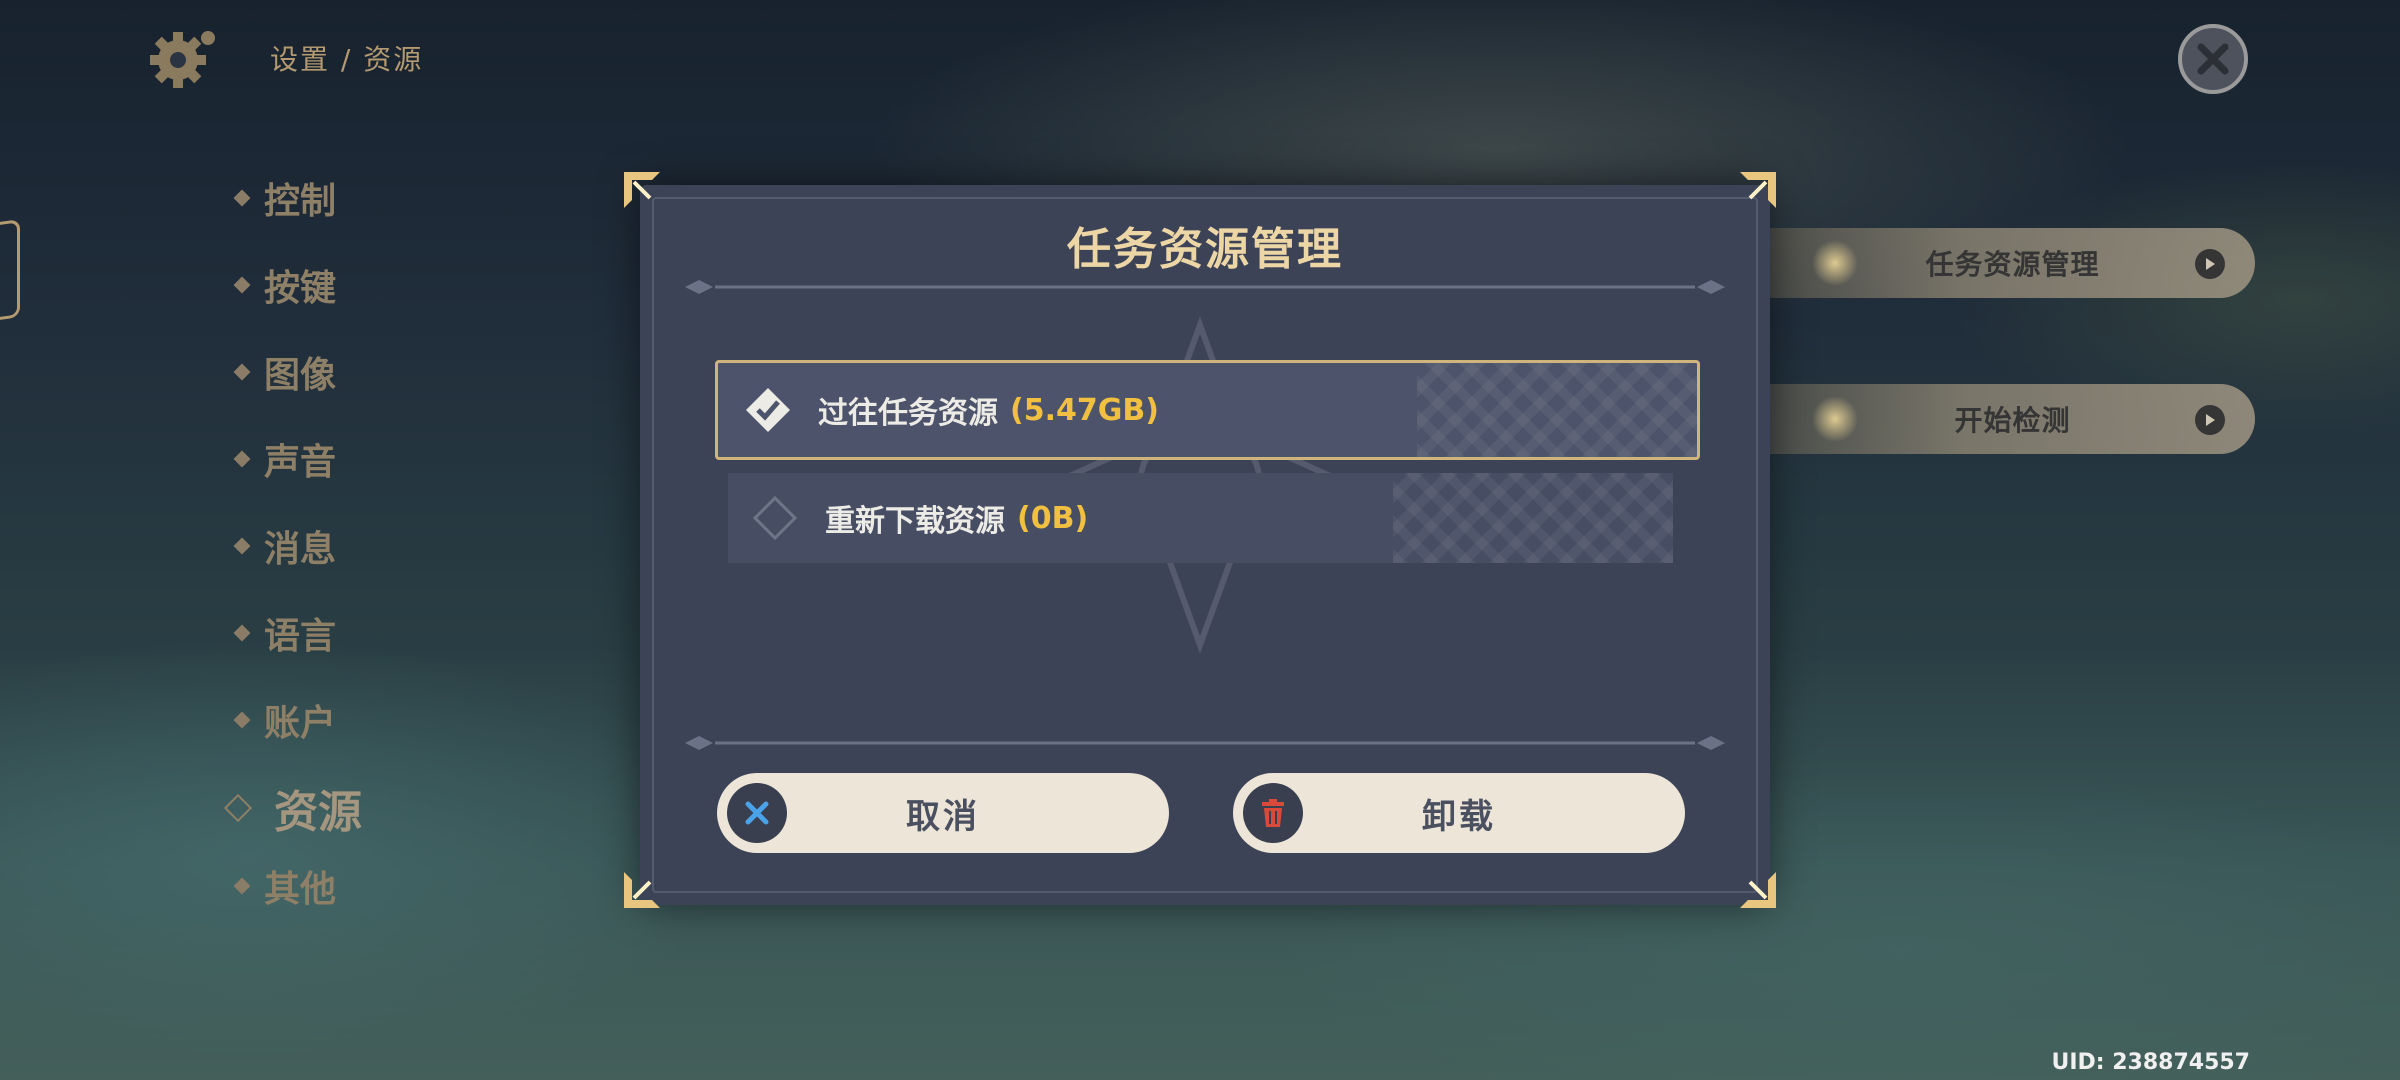 The width and height of the screenshot is (2400, 1080). I want to click on side-tab-marker, so click(10, 271).